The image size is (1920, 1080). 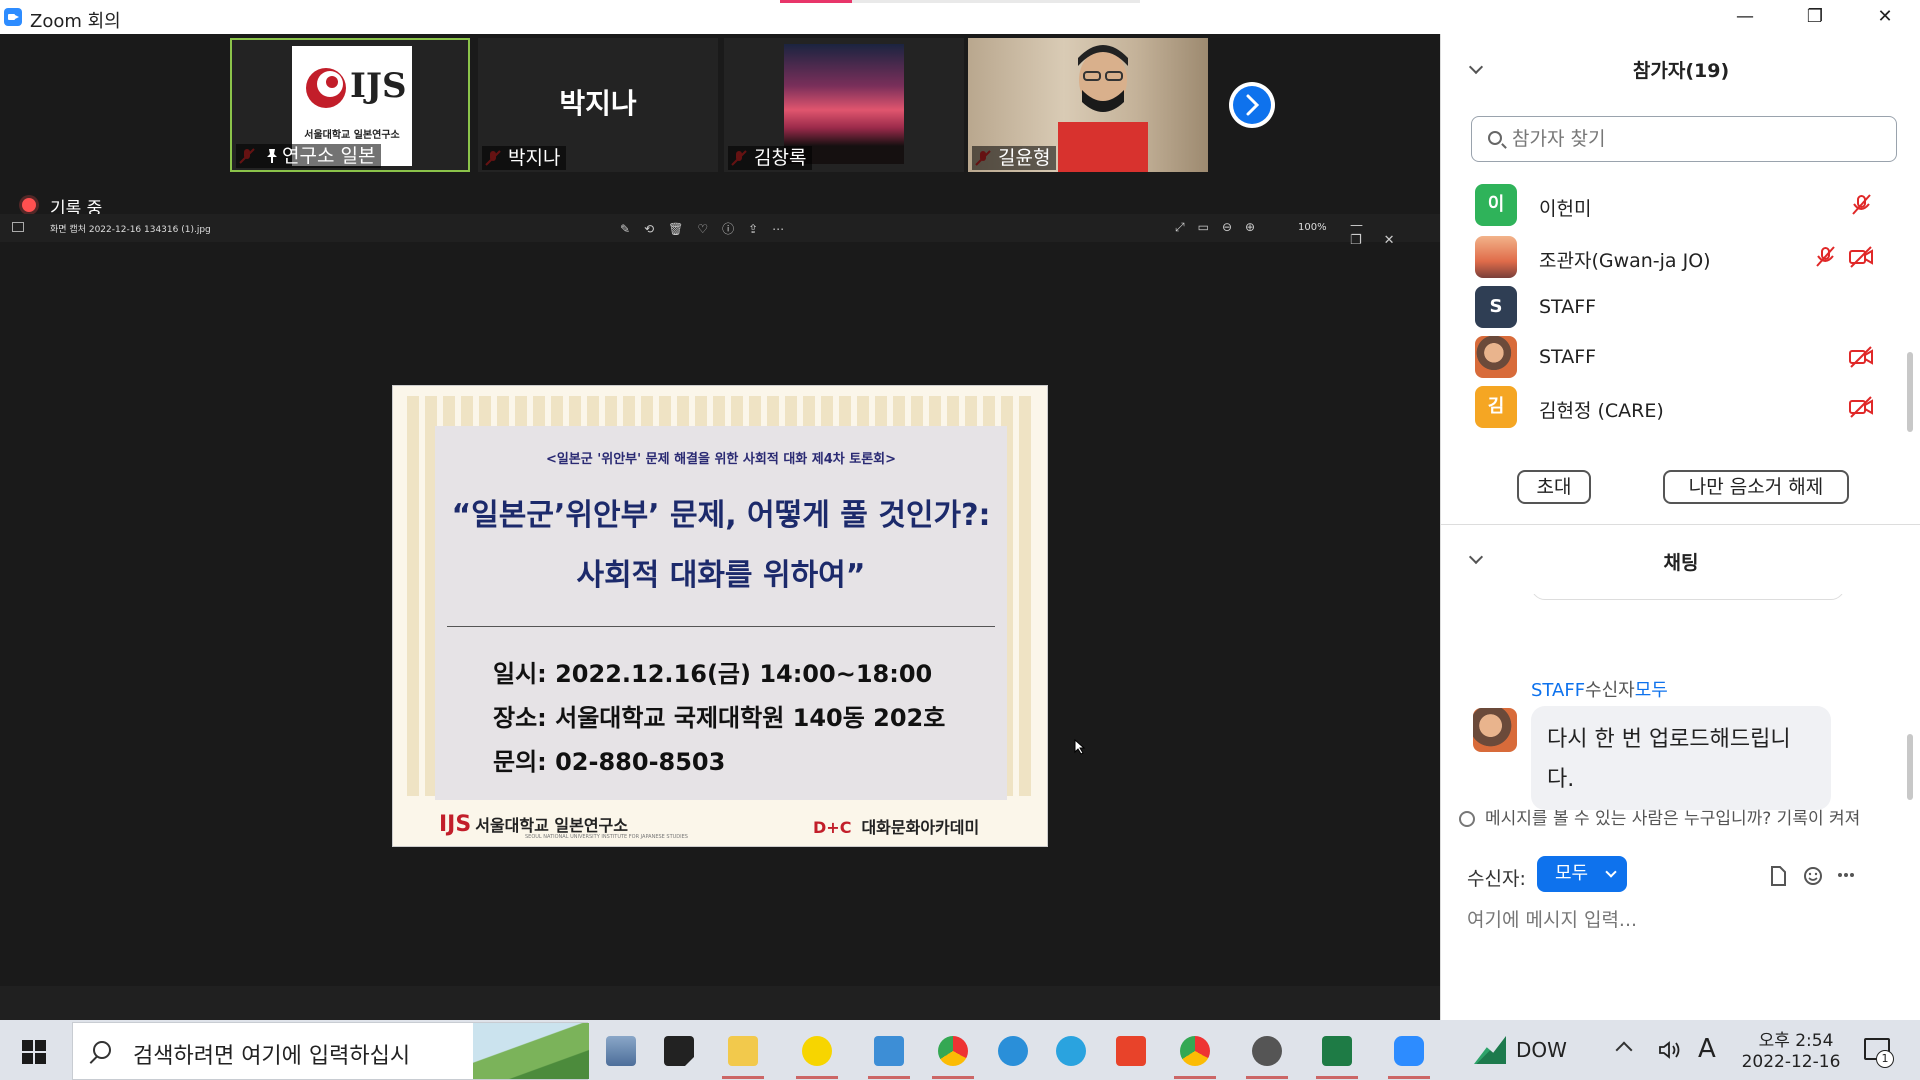 I want to click on kakaotalk-icon, so click(x=817, y=1057).